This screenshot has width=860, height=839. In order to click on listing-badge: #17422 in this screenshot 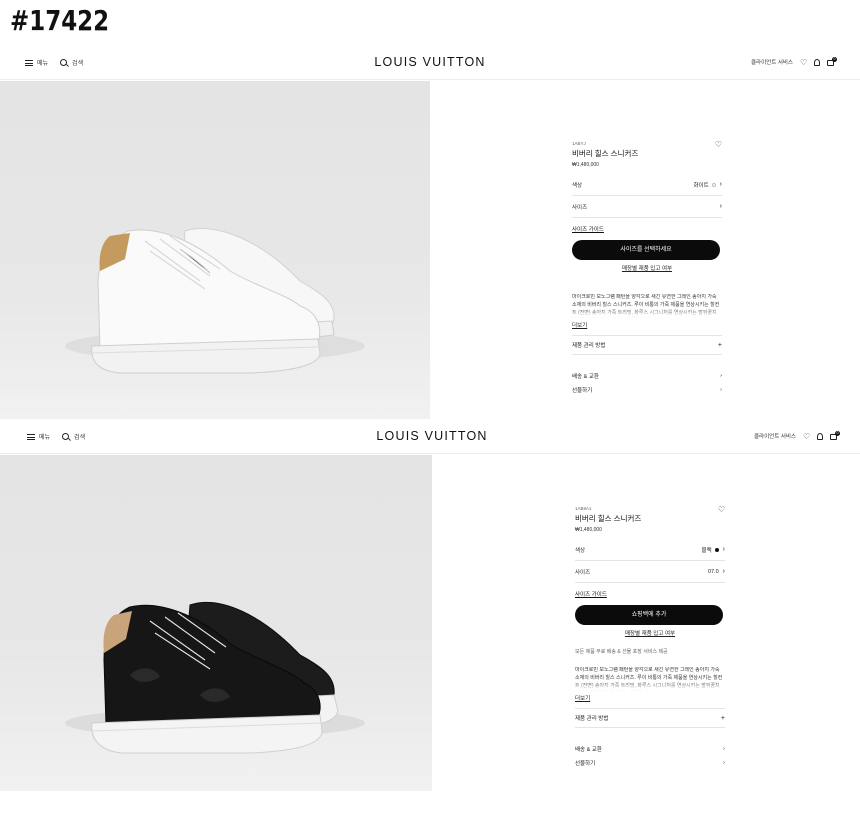, I will do `click(60, 20)`.